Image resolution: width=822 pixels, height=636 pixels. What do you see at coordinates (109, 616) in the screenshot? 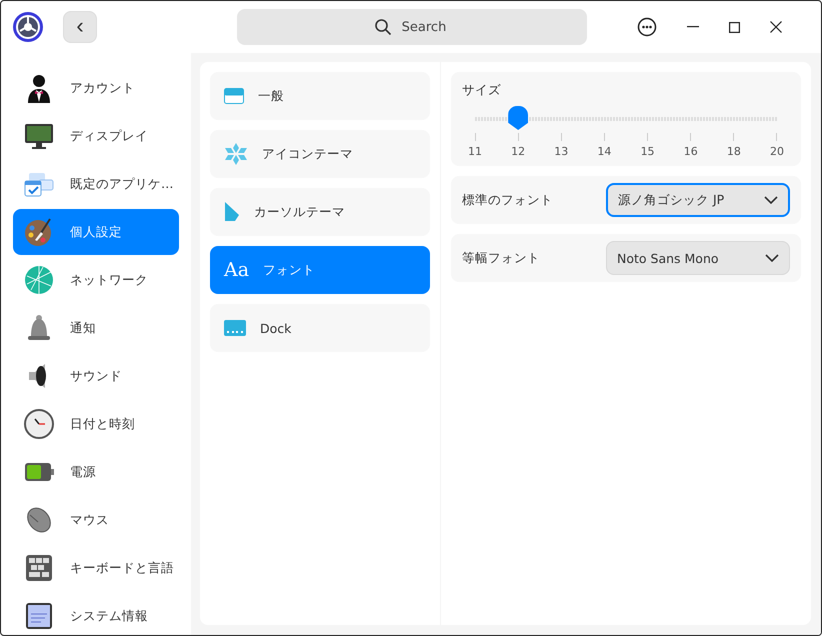
I see `sidebar-label: システム情報` at bounding box center [109, 616].